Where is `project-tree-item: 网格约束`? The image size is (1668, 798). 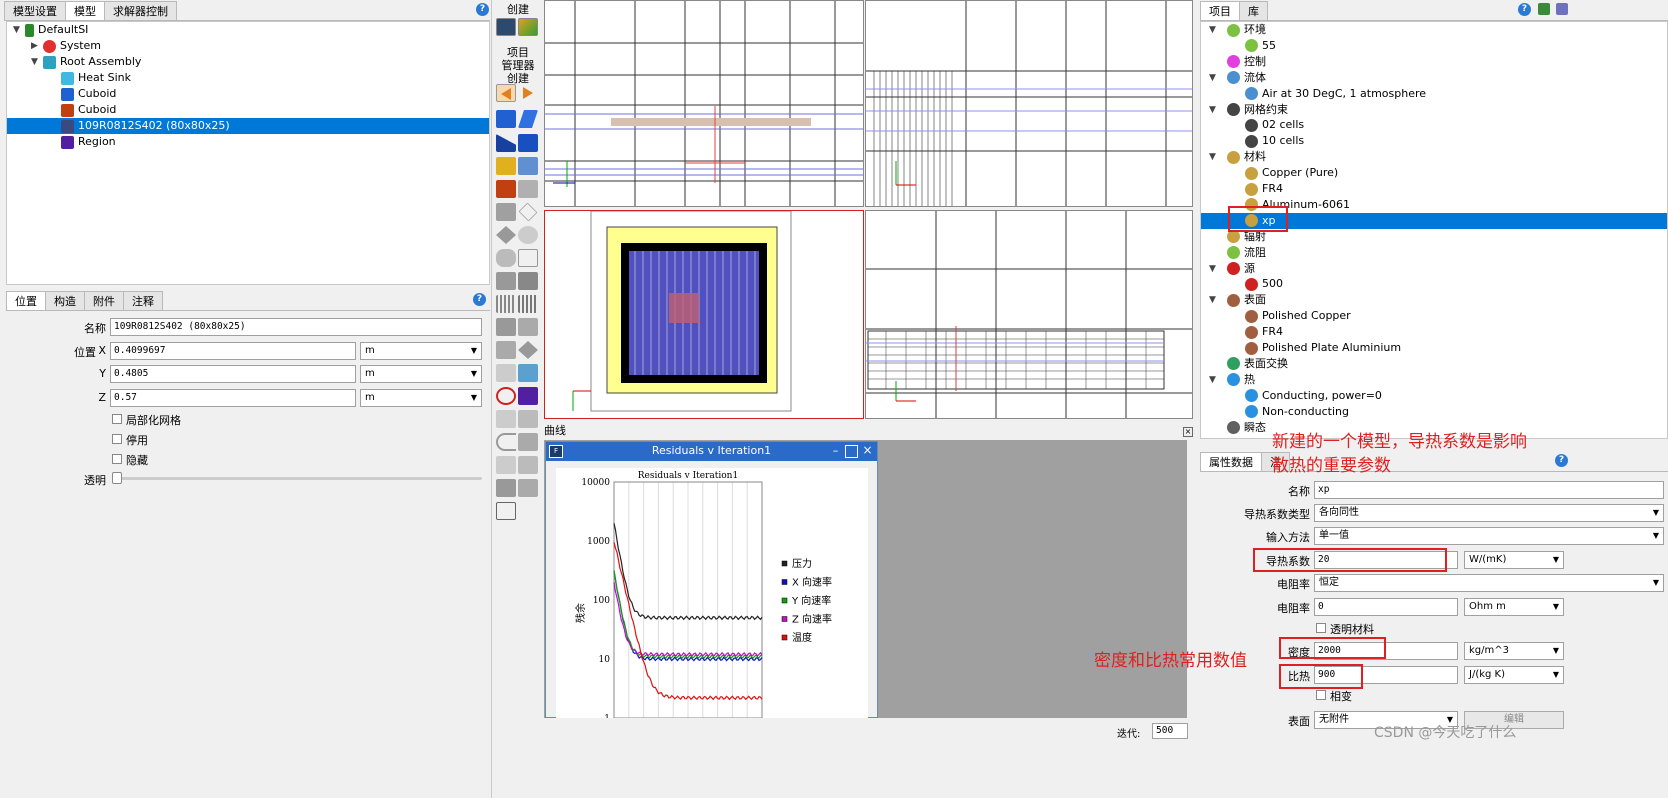 project-tree-item: 网格约束 is located at coordinates (1257, 110).